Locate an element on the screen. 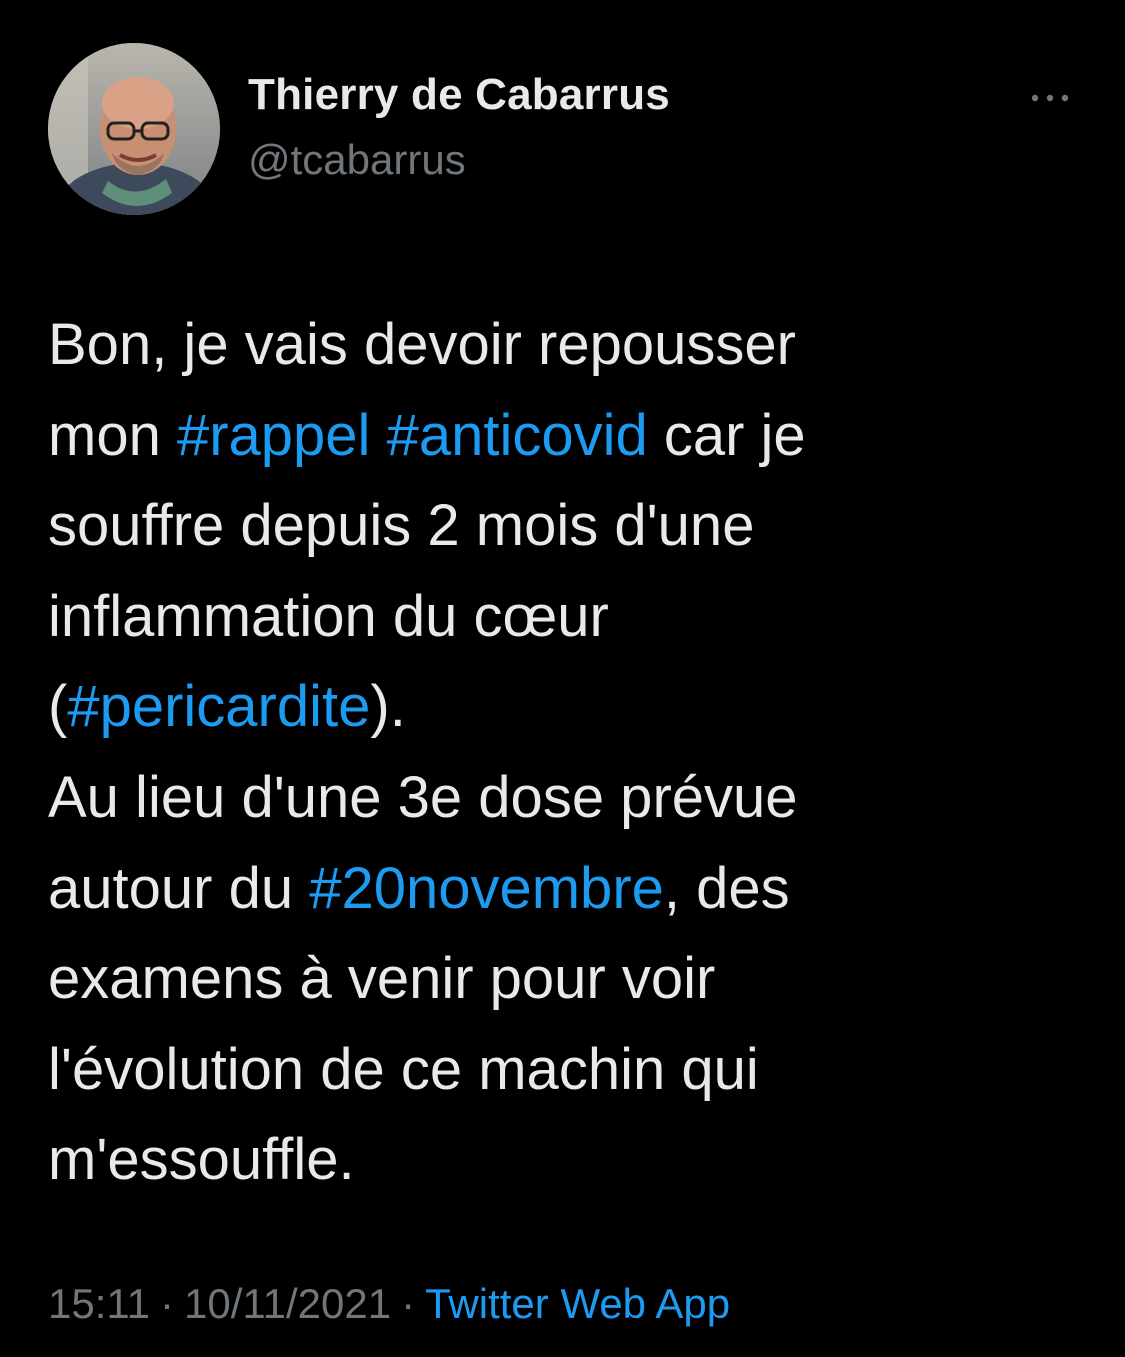  tweet-text-segment is located at coordinates (378, 435).